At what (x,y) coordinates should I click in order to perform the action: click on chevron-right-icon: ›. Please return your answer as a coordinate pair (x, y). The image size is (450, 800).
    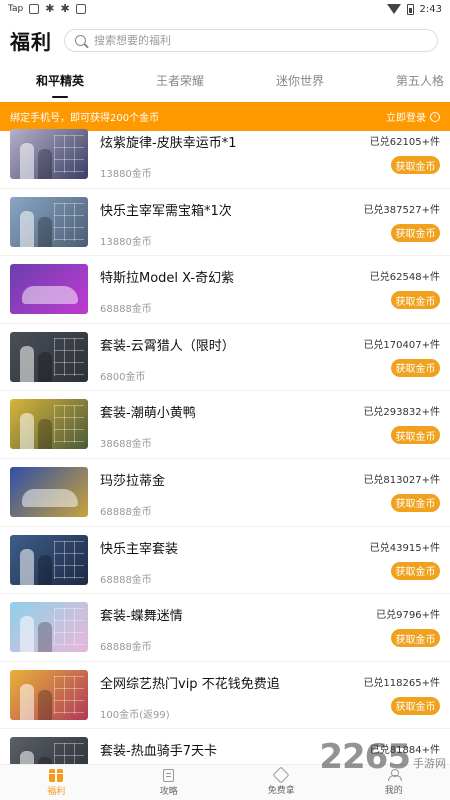
    Looking at the image, I should click on (435, 116).